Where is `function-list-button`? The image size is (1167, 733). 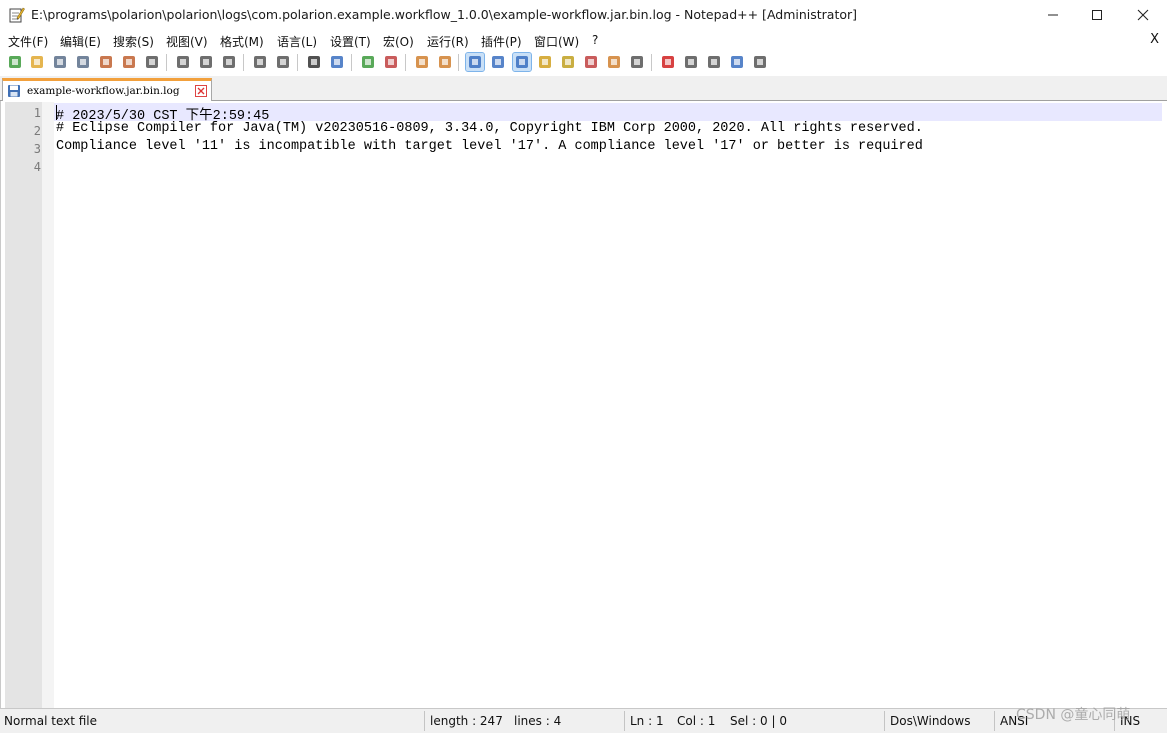
function-list-button is located at coordinates (591, 62).